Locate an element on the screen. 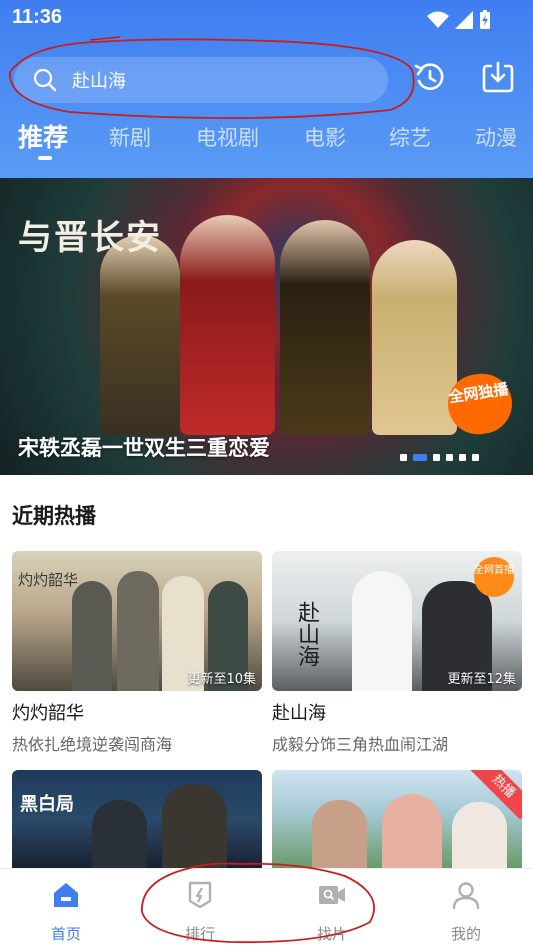  nav-label: 找片 is located at coordinates (331, 934).